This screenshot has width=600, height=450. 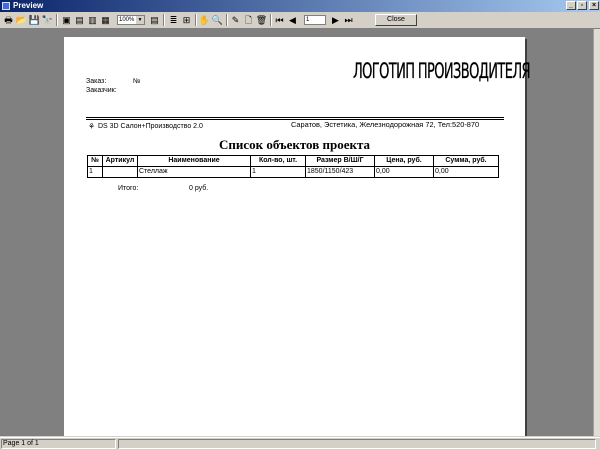 I want to click on page-number-input: 1, so click(x=315, y=20).